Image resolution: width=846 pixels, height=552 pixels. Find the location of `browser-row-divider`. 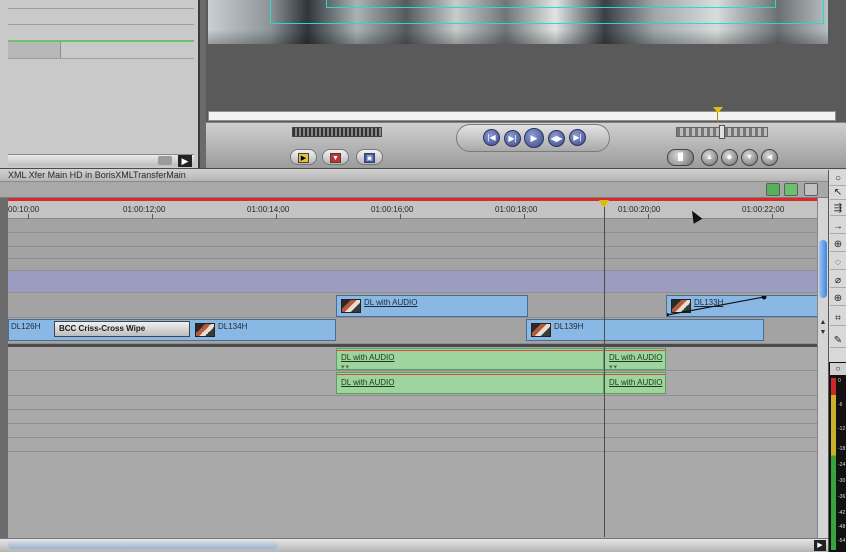

browser-row-divider is located at coordinates (101, 8).